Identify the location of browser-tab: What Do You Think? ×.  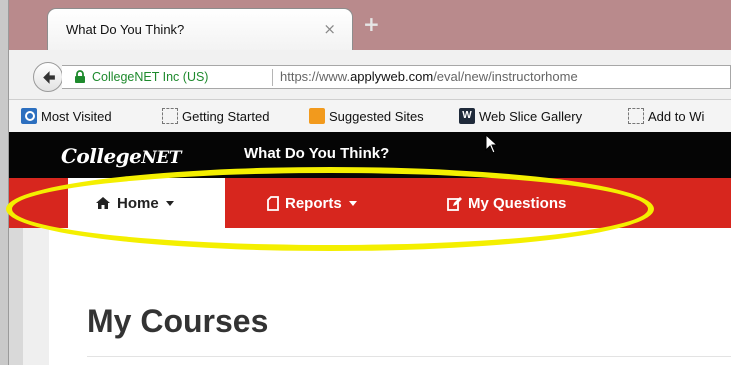
(200, 29).